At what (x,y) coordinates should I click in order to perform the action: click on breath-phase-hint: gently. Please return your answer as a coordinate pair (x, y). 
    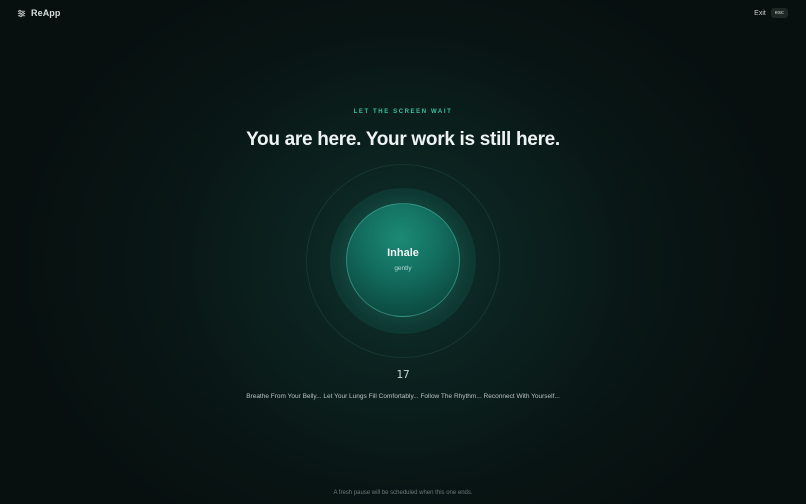
    Looking at the image, I should click on (403, 268).